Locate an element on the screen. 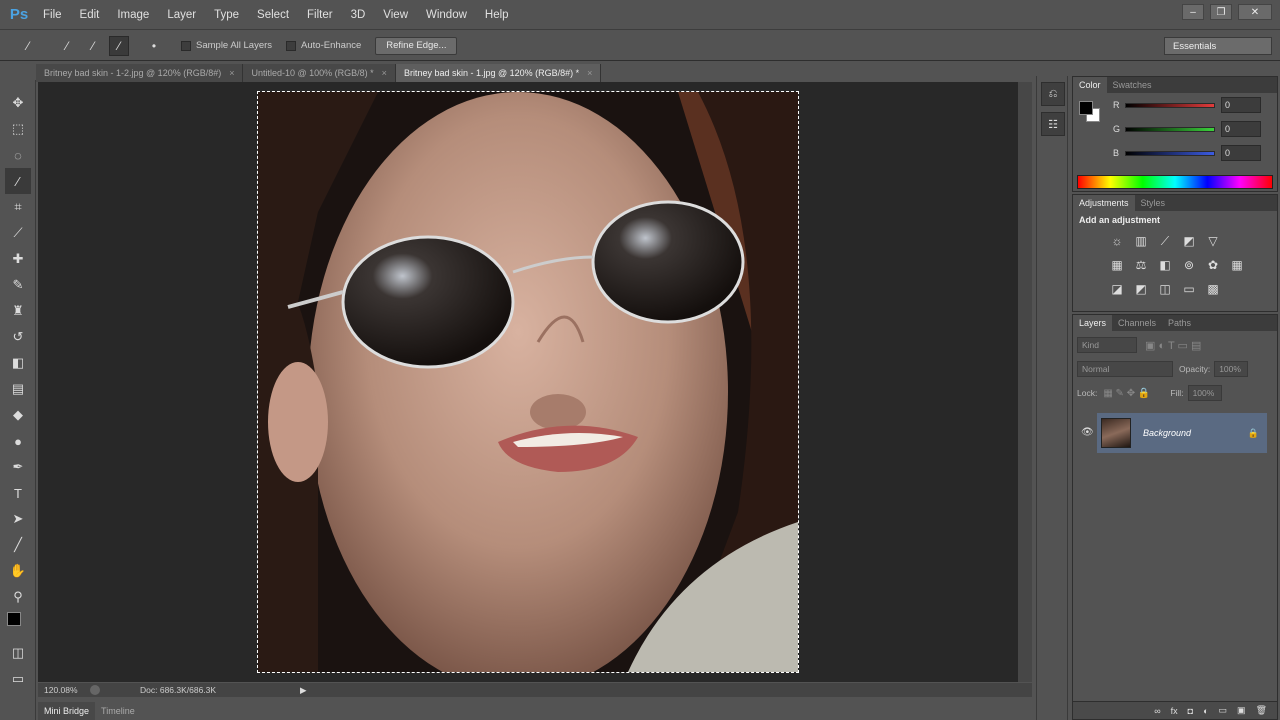 The image size is (1280, 720). color-balance-icon: ⚖ is located at coordinates (1141, 265).